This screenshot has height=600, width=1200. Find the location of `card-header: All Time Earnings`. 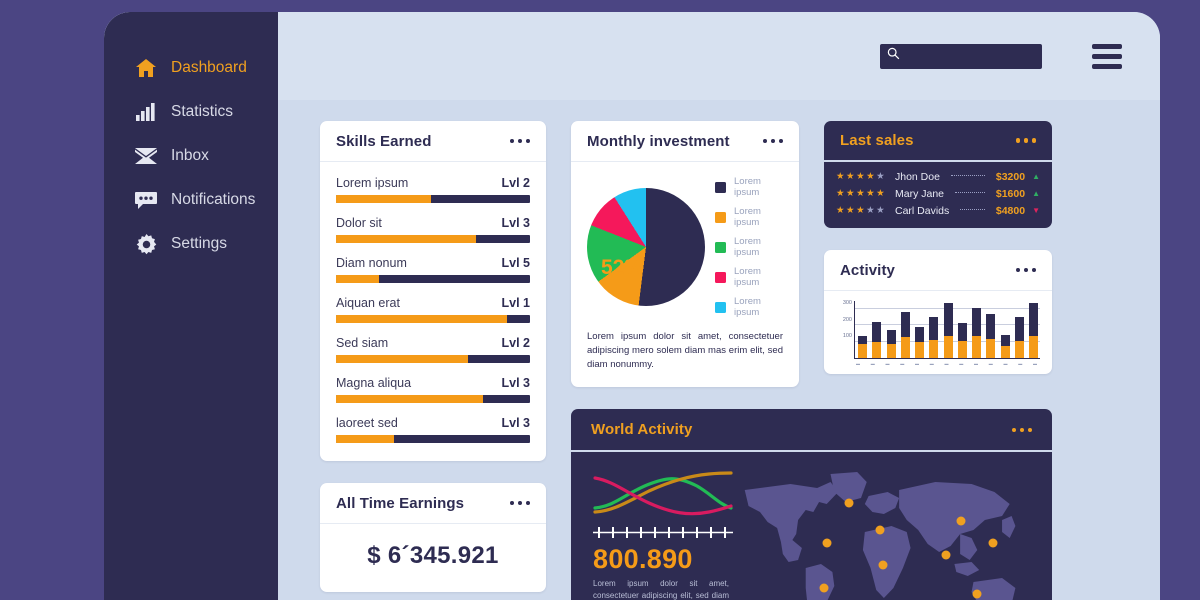

card-header: All Time Earnings is located at coordinates (433, 503).